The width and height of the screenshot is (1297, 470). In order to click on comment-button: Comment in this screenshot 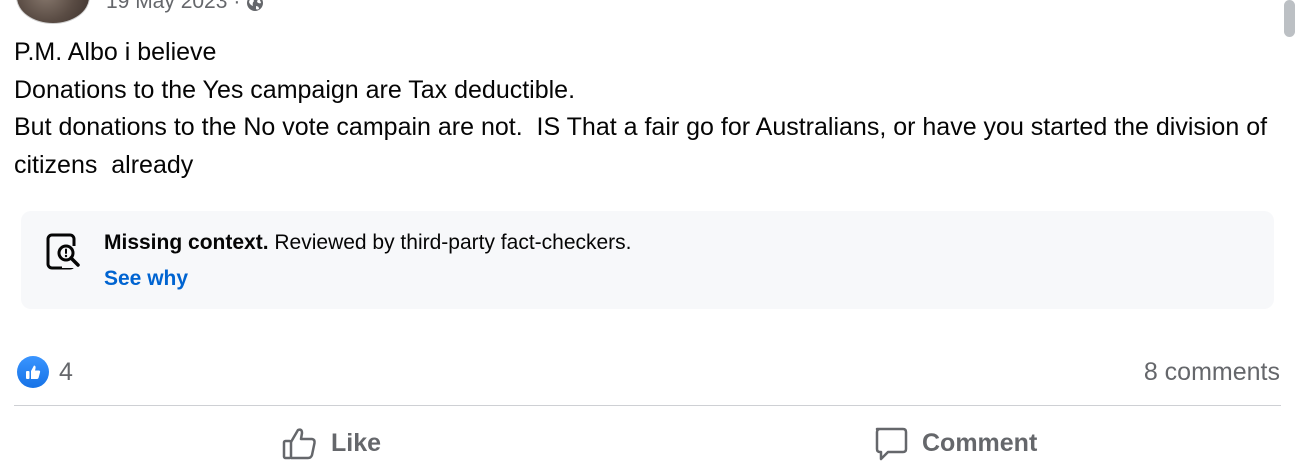, I will do `click(954, 443)`.